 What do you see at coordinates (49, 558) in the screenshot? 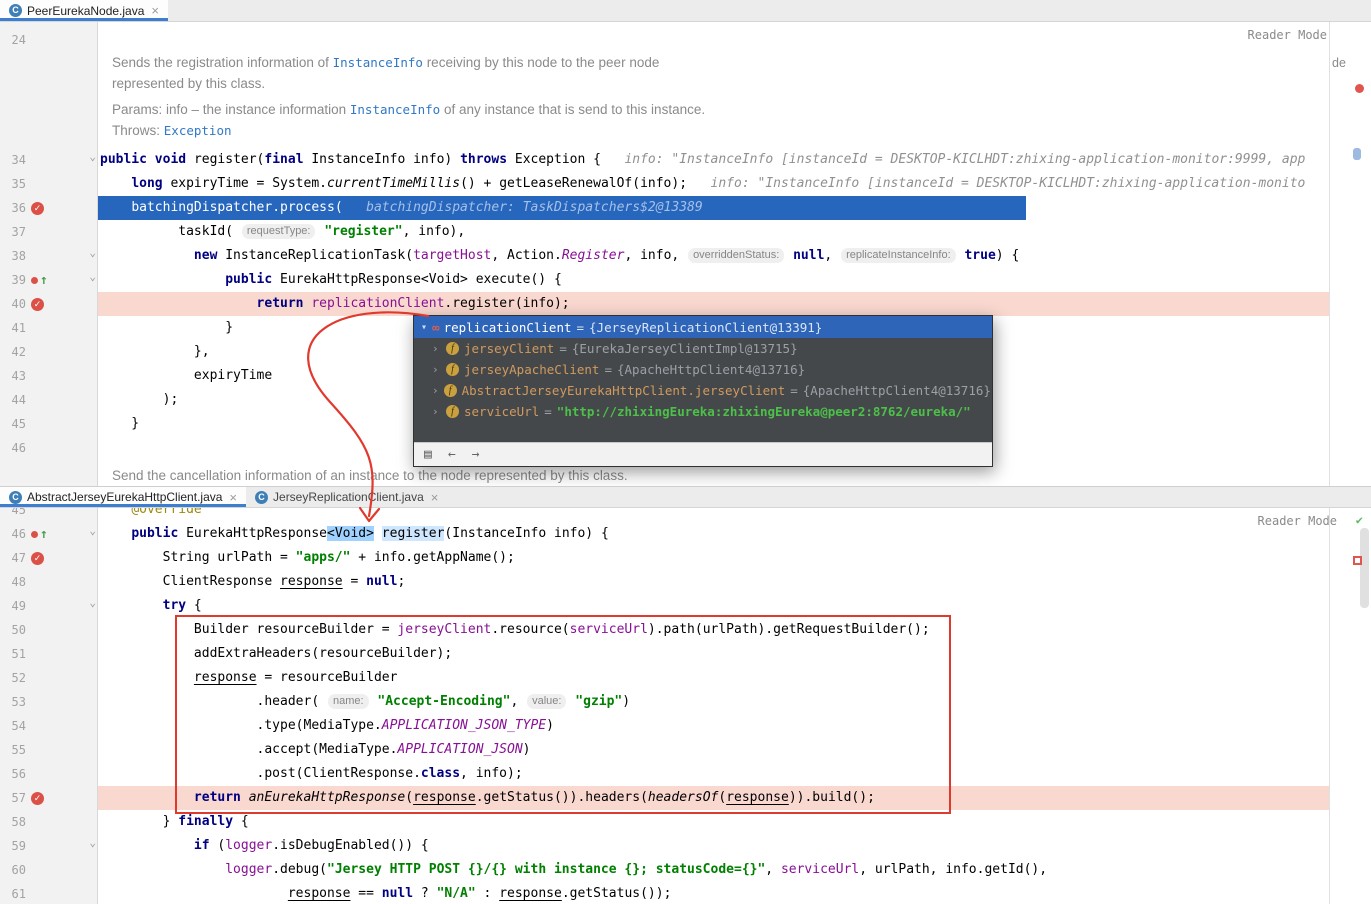
I see `gutter: 47 ✓` at bounding box center [49, 558].